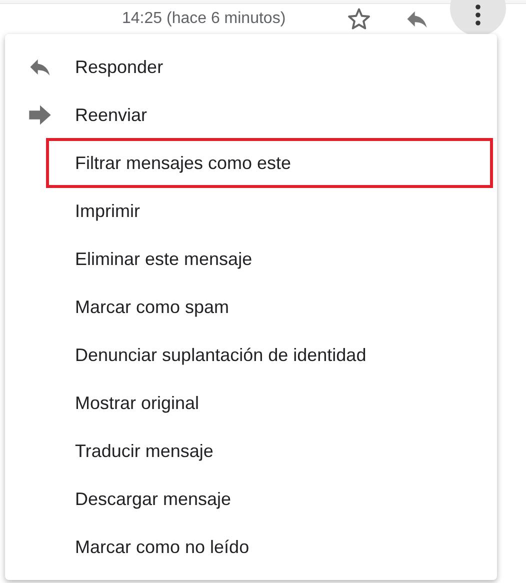 This screenshot has height=583, width=526. I want to click on menu-item: Marcar como no leído, so click(162, 547).